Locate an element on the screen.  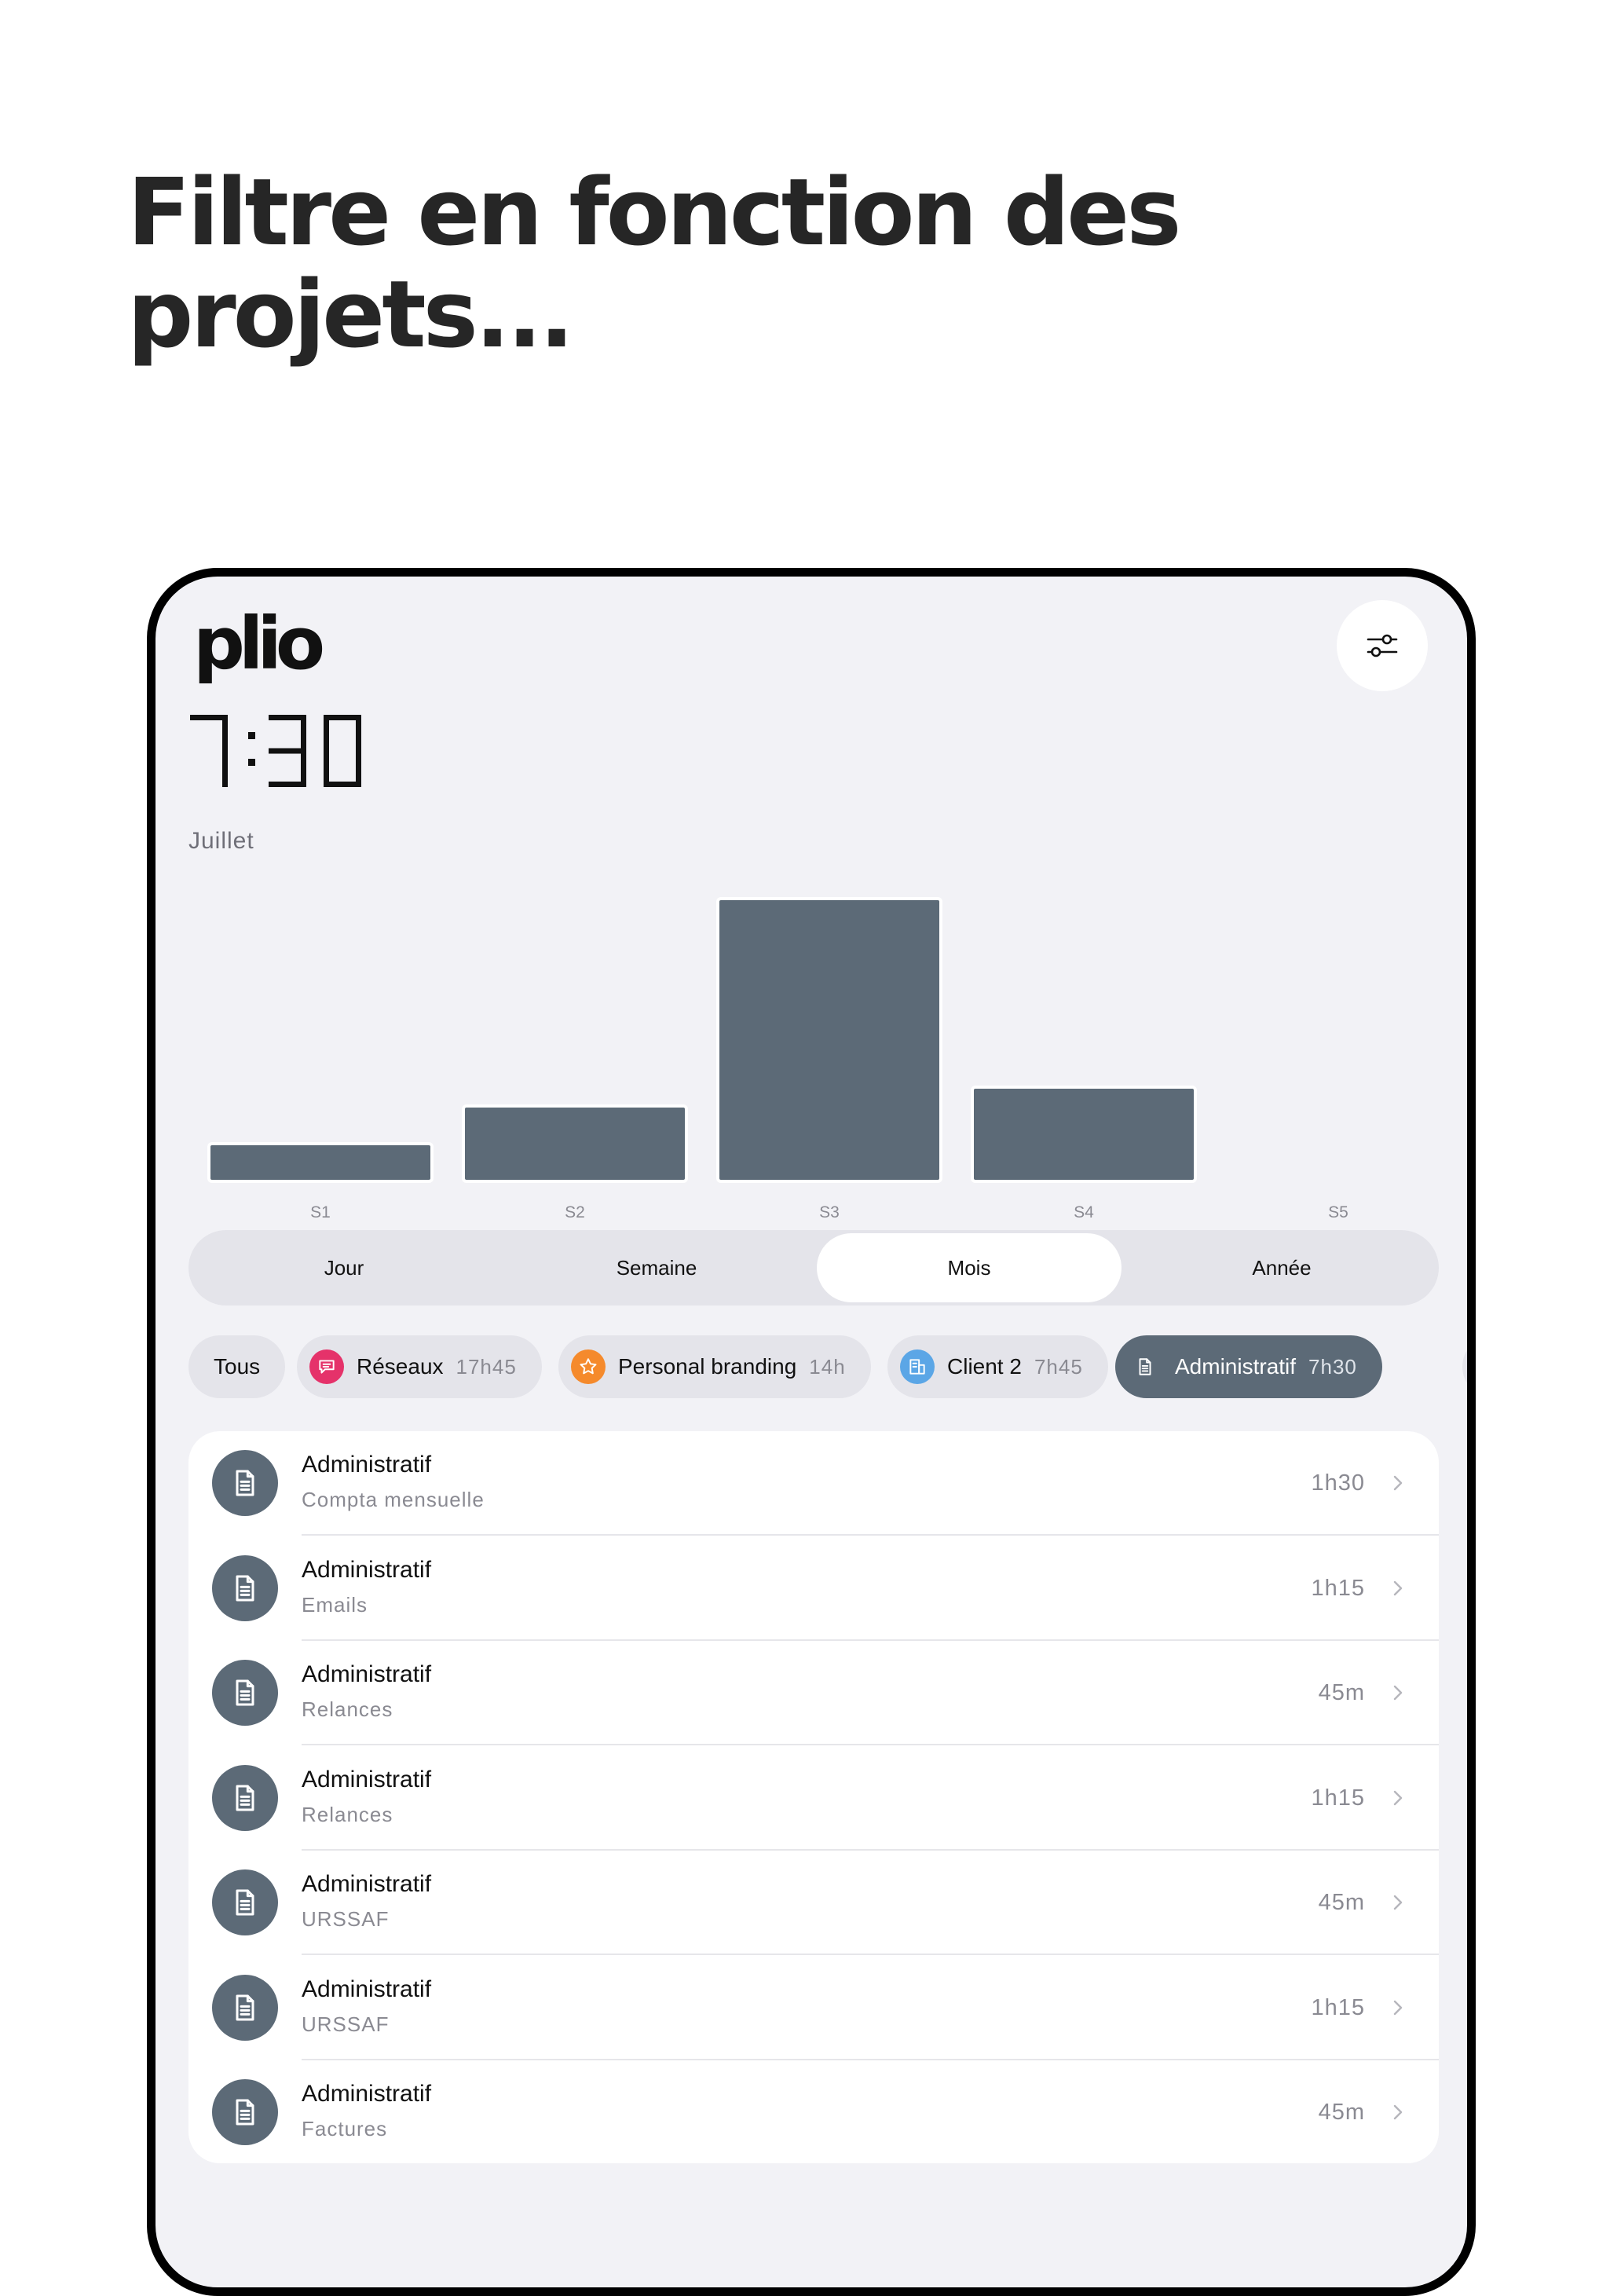
segment-label: Mois is located at coordinates (969, 1267).